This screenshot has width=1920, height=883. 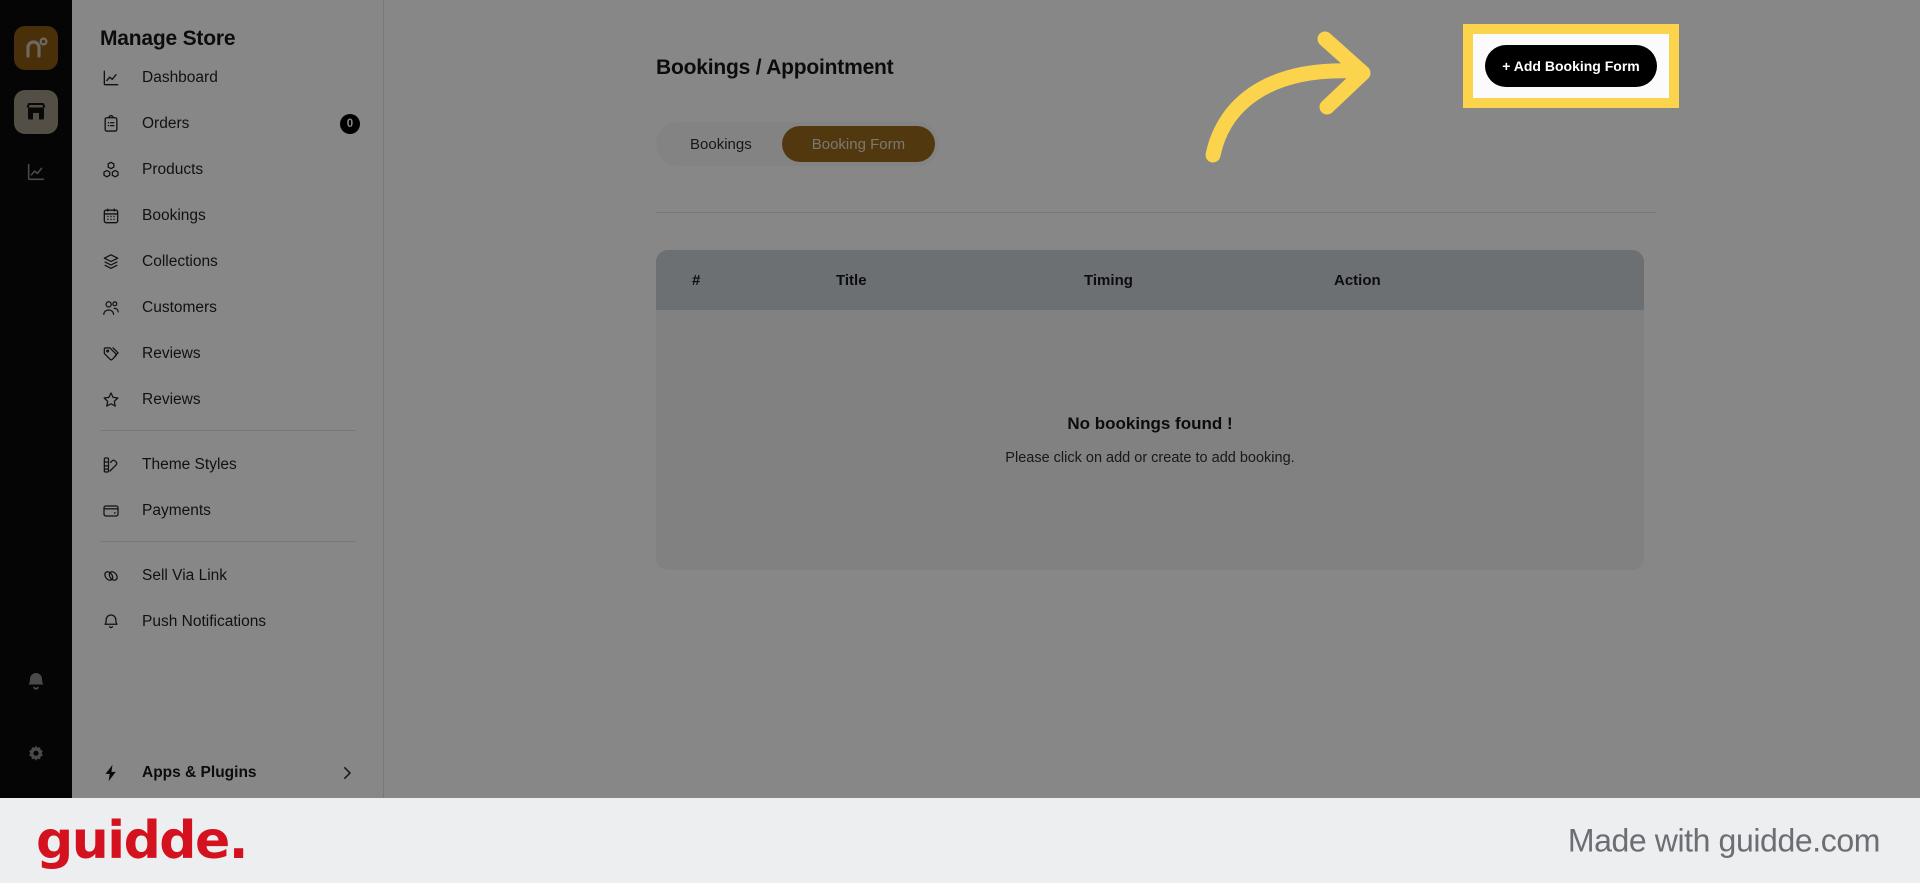 I want to click on sidebar-item-label: Theme Styles, so click(x=189, y=464).